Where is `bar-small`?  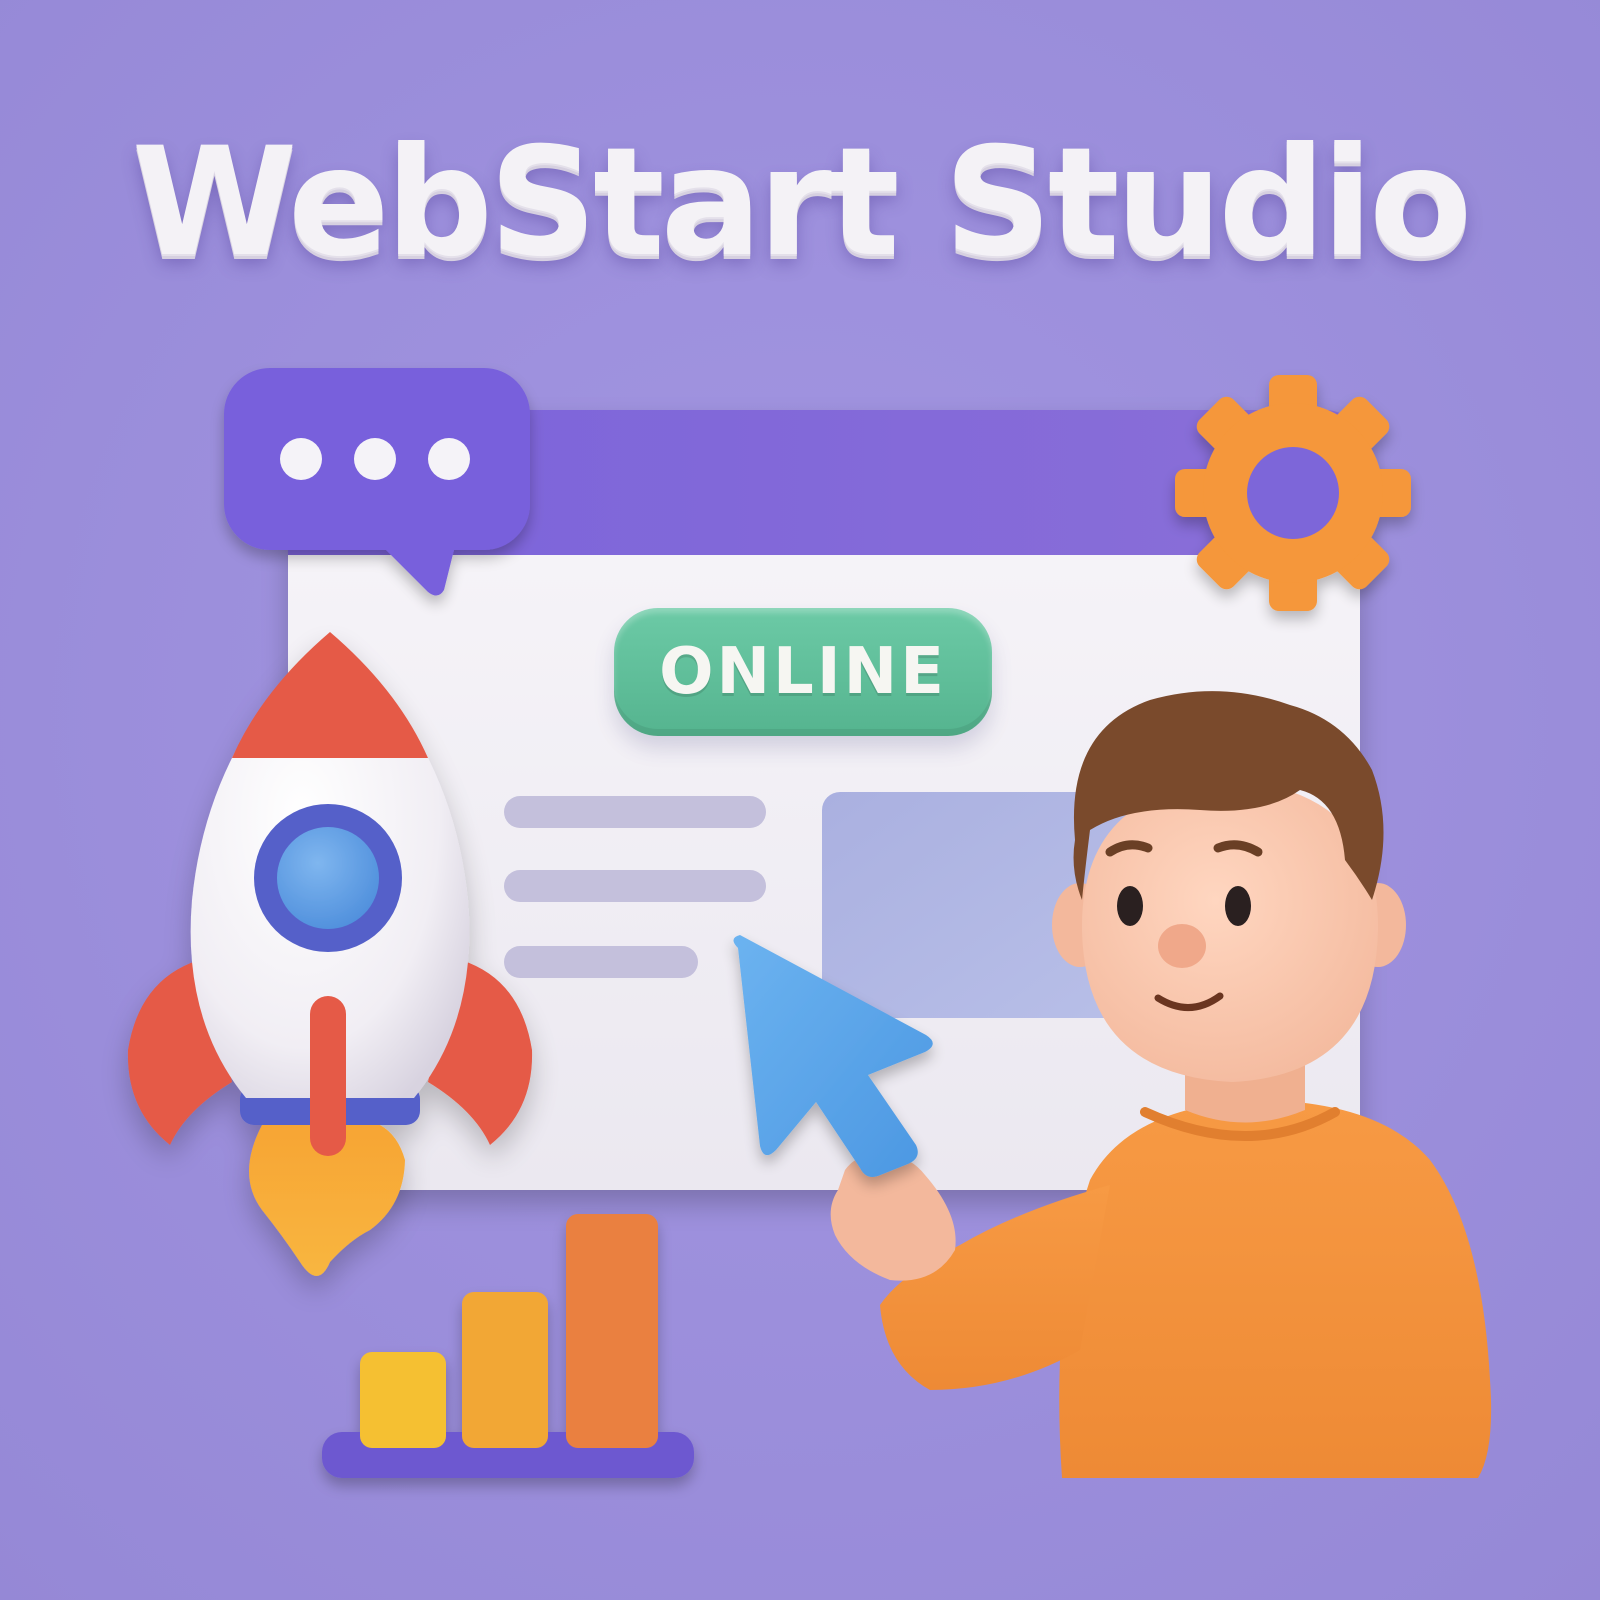 bar-small is located at coordinates (403, 1400).